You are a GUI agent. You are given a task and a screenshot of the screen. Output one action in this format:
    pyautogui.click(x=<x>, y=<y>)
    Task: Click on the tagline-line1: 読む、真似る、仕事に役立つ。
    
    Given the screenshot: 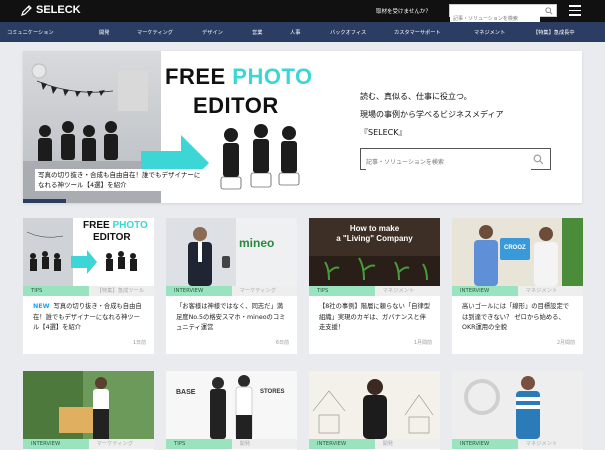 What is the action you would take?
    pyautogui.click(x=416, y=96)
    